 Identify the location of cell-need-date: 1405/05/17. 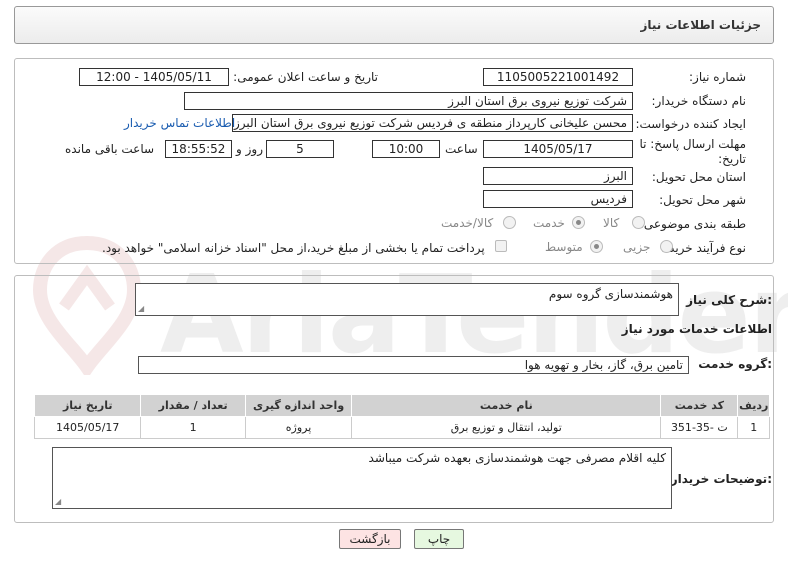
(87, 427).